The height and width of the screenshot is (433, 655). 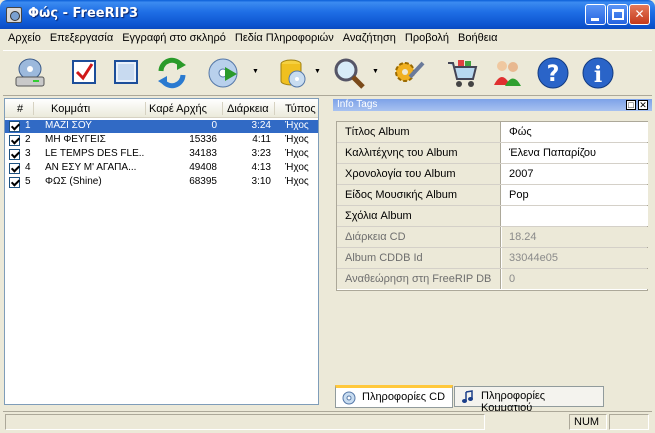 I want to click on settings-button, so click(x=409, y=73).